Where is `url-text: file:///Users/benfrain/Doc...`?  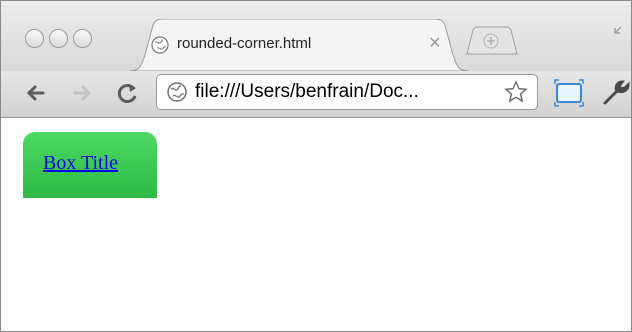 url-text: file:///Users/benfrain/Doc... is located at coordinates (307, 91).